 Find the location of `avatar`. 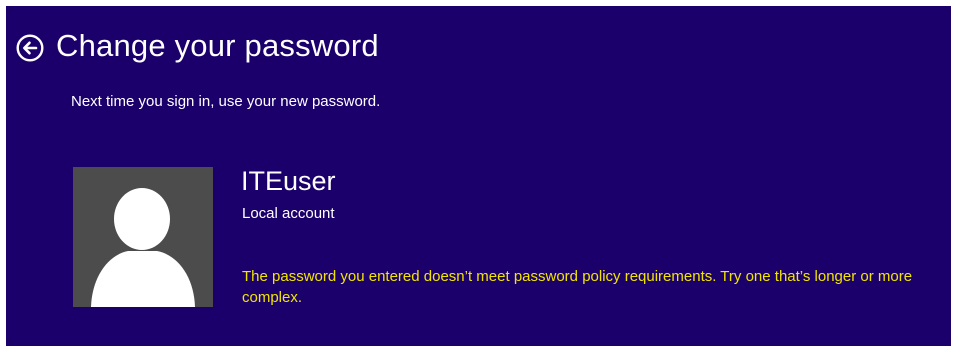

avatar is located at coordinates (143, 237).